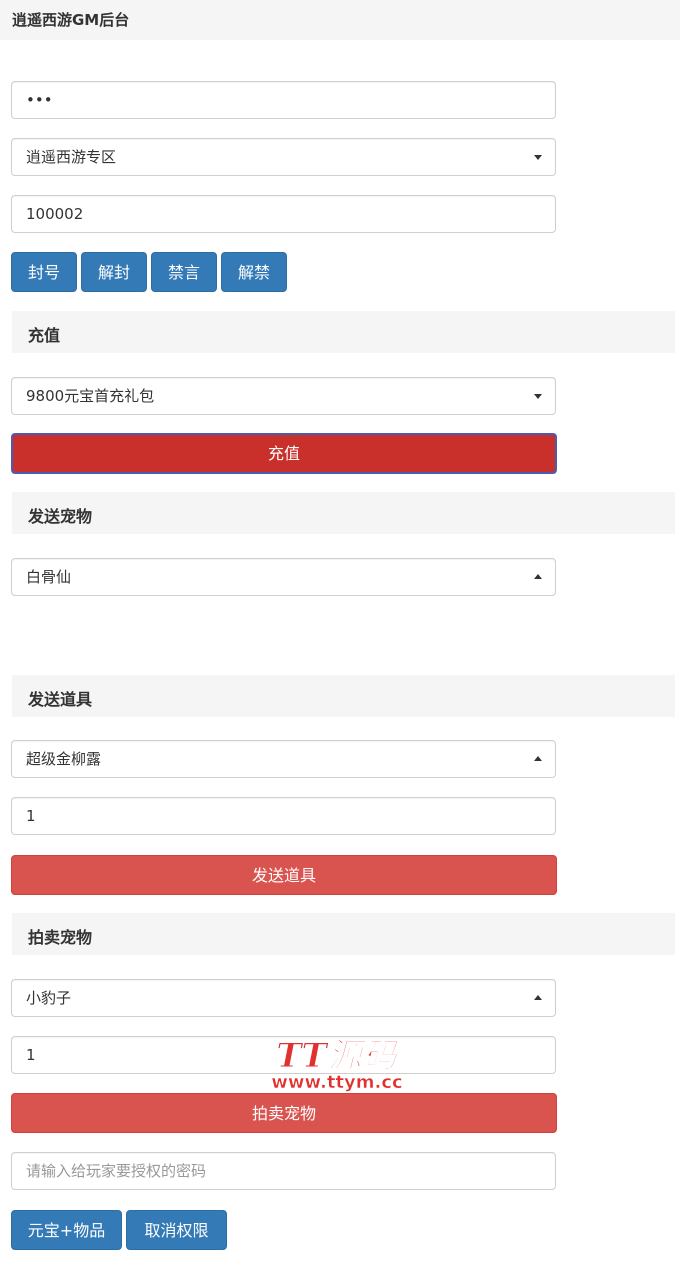  Describe the element at coordinates (64, 759) in the screenshot. I see `send-item-value: 超级金柳露` at that location.